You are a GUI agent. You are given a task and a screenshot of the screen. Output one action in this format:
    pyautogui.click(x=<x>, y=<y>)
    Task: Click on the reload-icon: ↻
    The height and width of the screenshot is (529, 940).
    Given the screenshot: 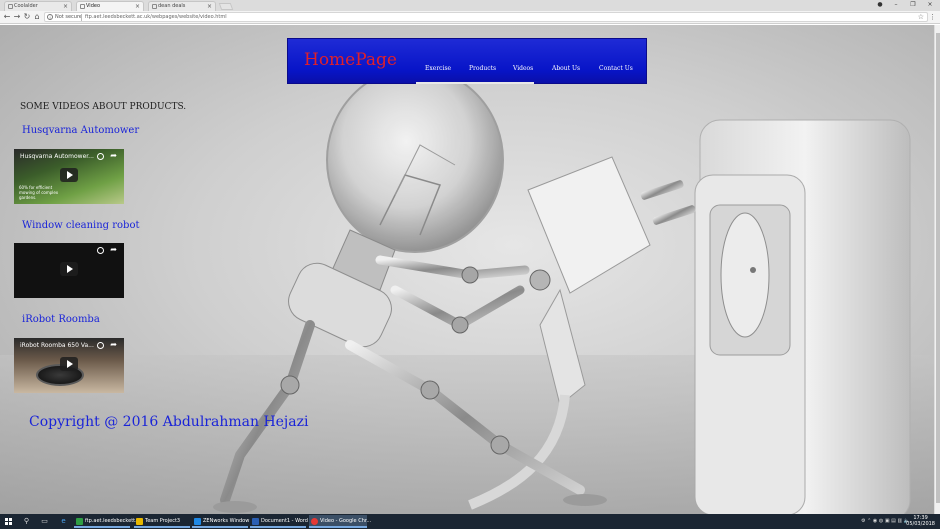 What is the action you would take?
    pyautogui.click(x=27, y=17)
    